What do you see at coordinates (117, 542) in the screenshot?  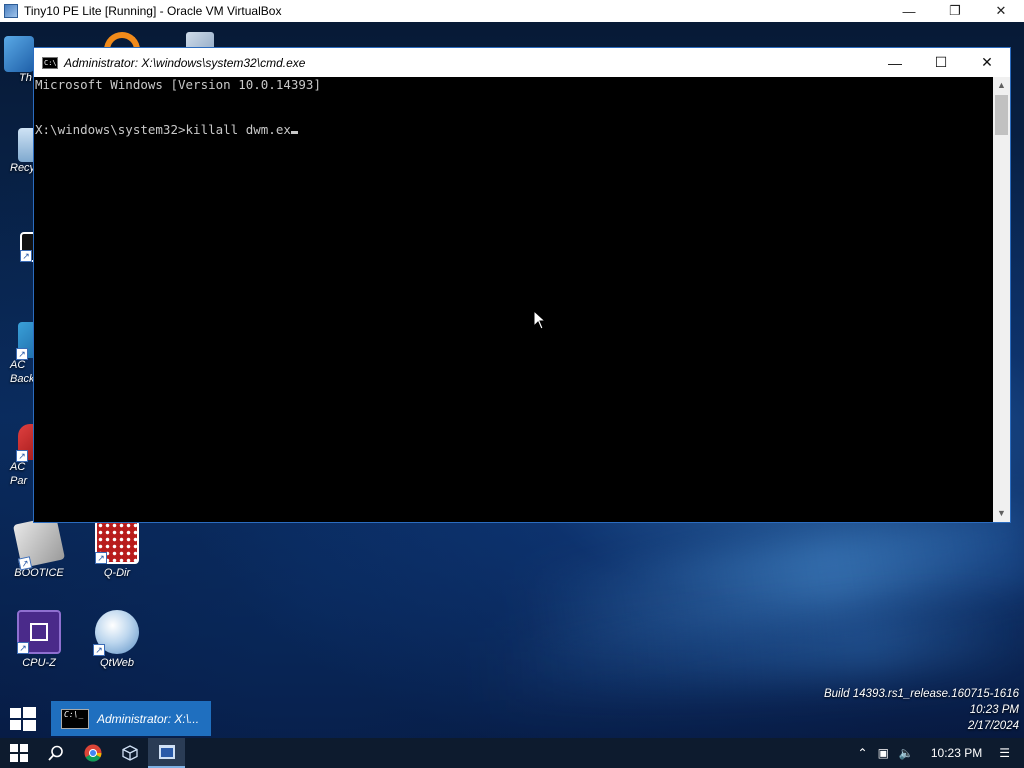 I see `q-dir-icon: ↗` at bounding box center [117, 542].